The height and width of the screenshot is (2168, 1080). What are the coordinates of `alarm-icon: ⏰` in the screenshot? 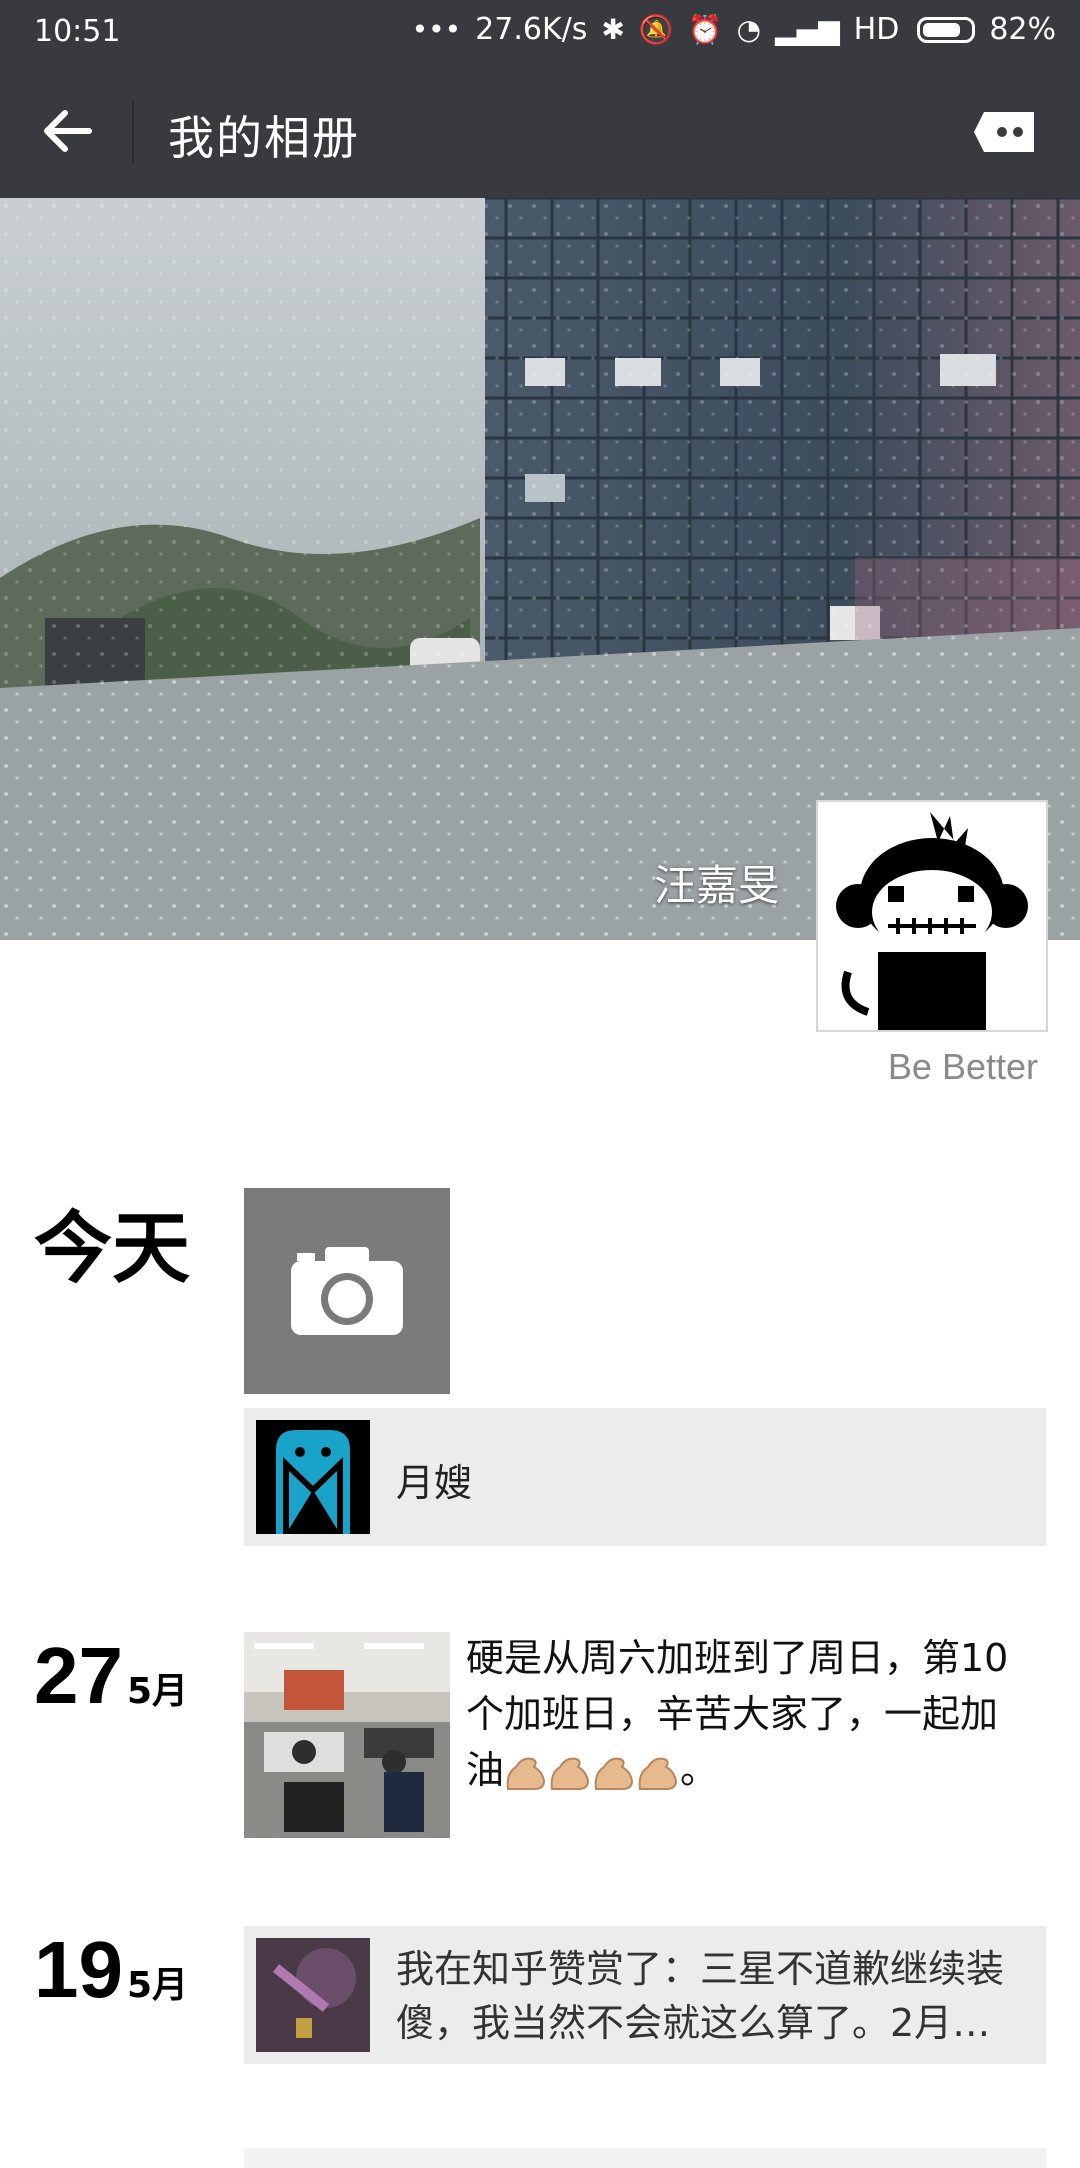 It's located at (705, 29).